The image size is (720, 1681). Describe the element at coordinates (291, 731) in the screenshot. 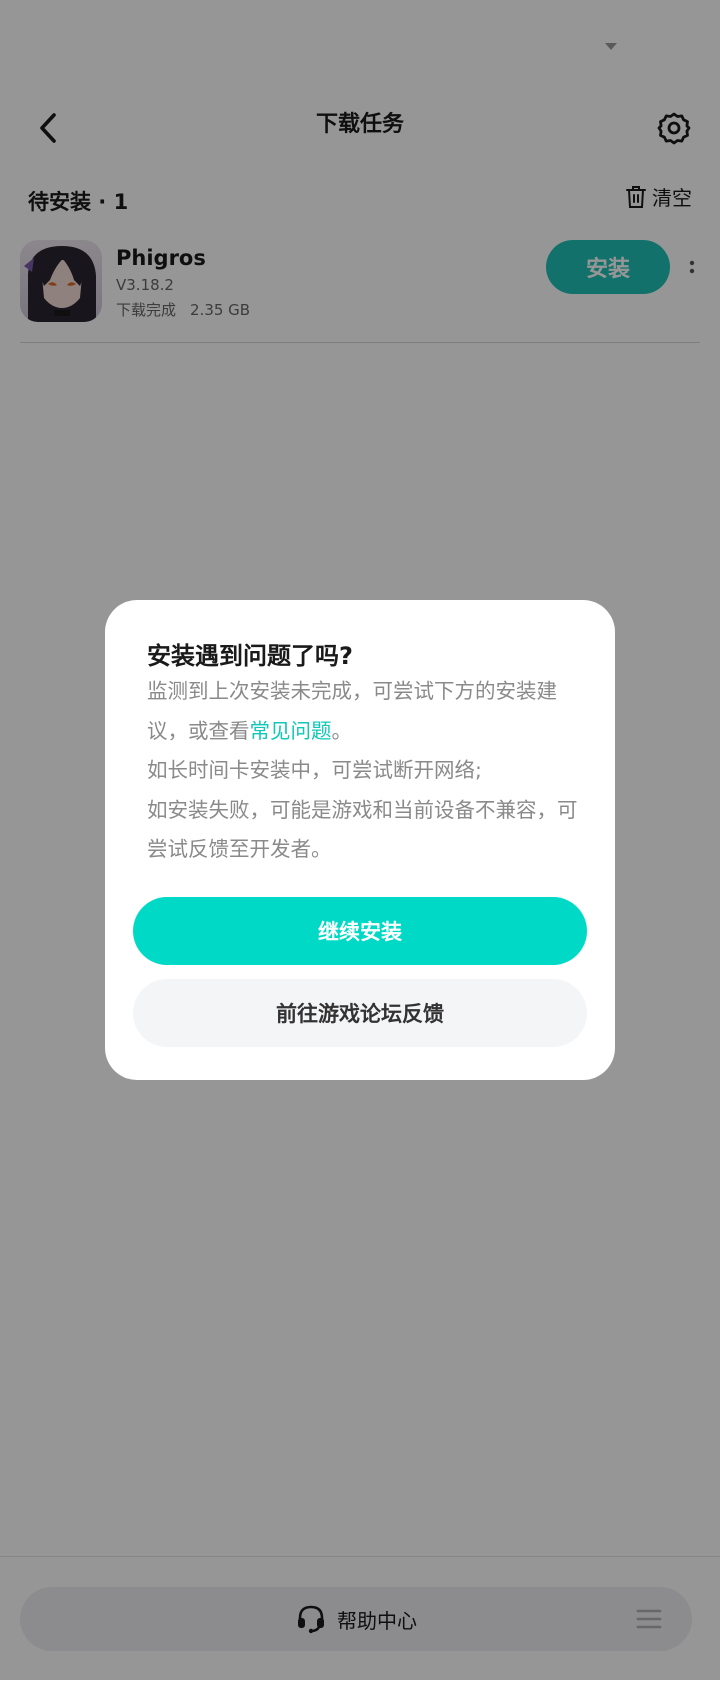

I see `faq-link: 常见问题` at that location.